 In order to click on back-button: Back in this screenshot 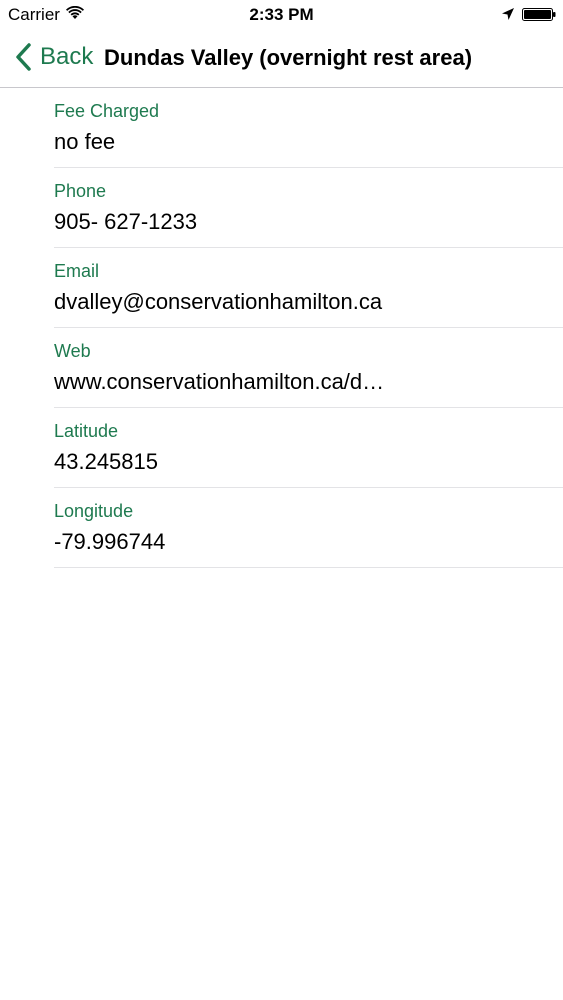, I will do `click(53, 57)`.